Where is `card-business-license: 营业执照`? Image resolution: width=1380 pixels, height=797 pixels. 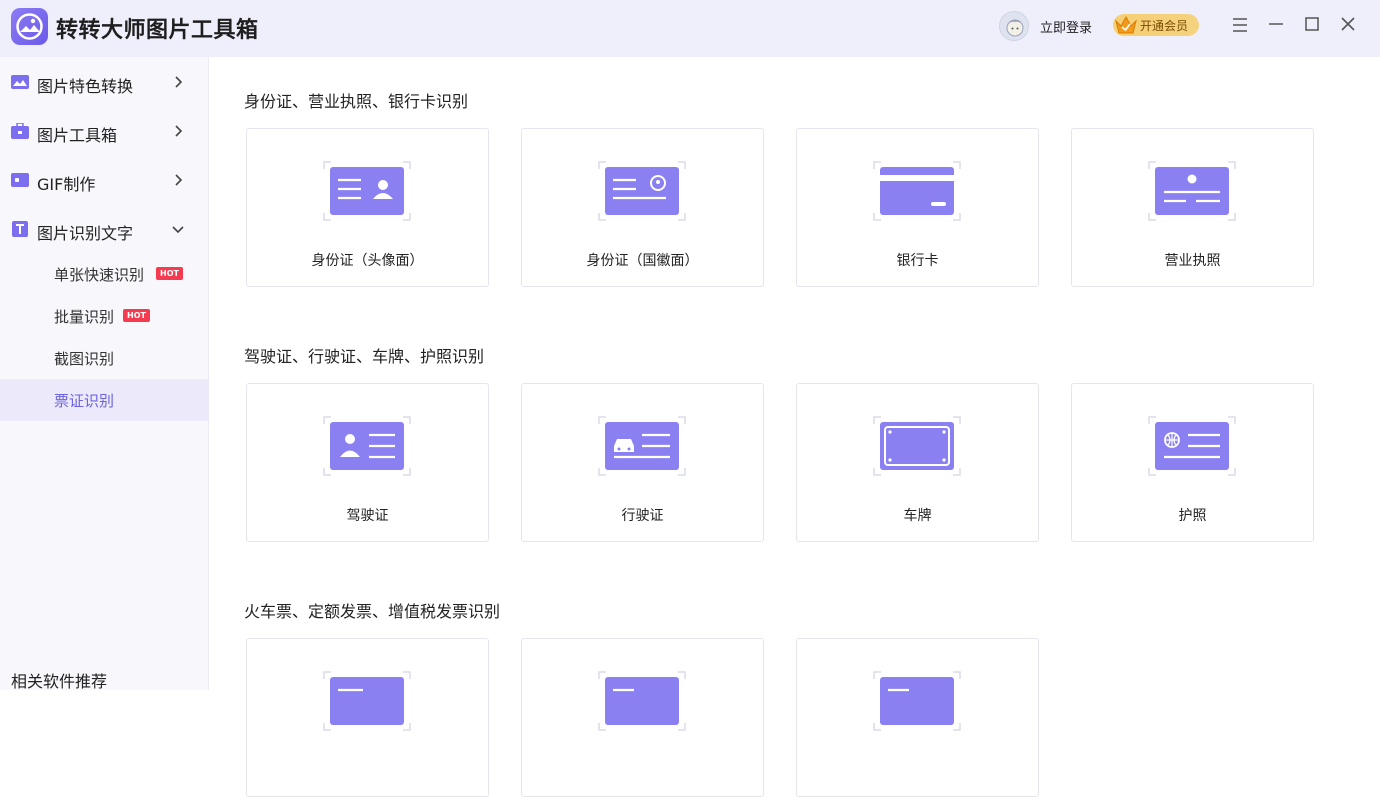
card-business-license: 营业执照 is located at coordinates (1192, 207).